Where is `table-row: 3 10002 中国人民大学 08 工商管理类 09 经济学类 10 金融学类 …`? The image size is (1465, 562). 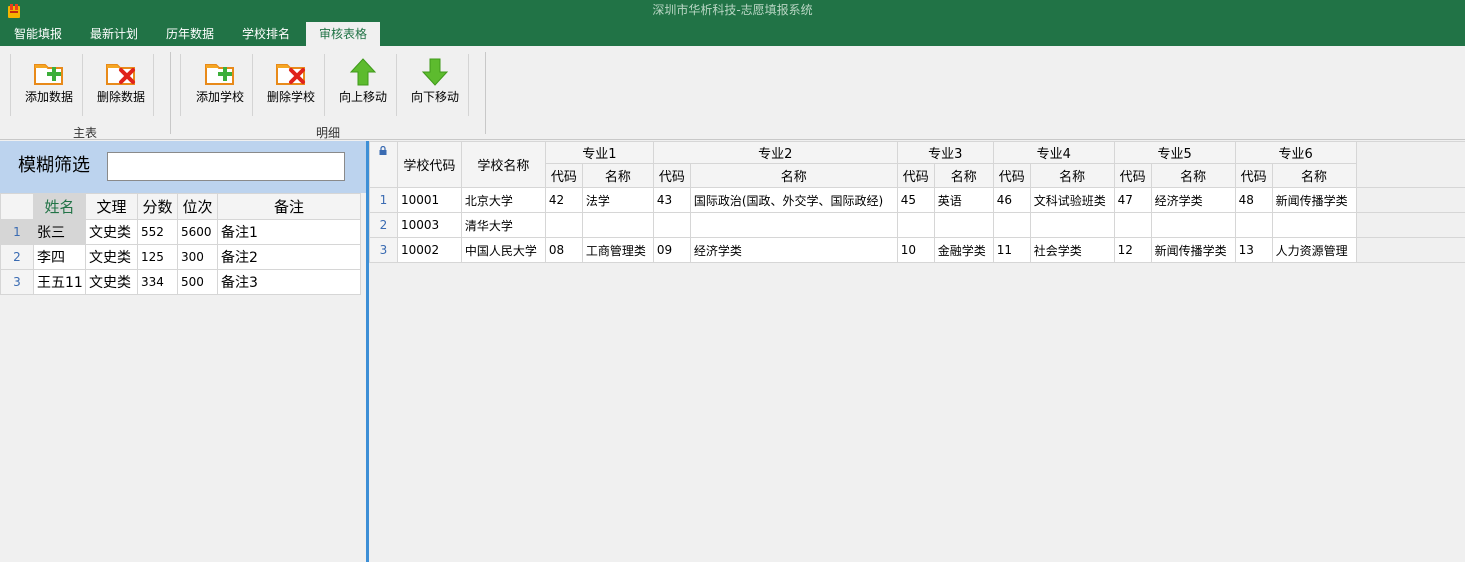 table-row: 3 10002 中国人民大学 08 工商管理类 09 经济学类 10 金融学类 … is located at coordinates (917, 250).